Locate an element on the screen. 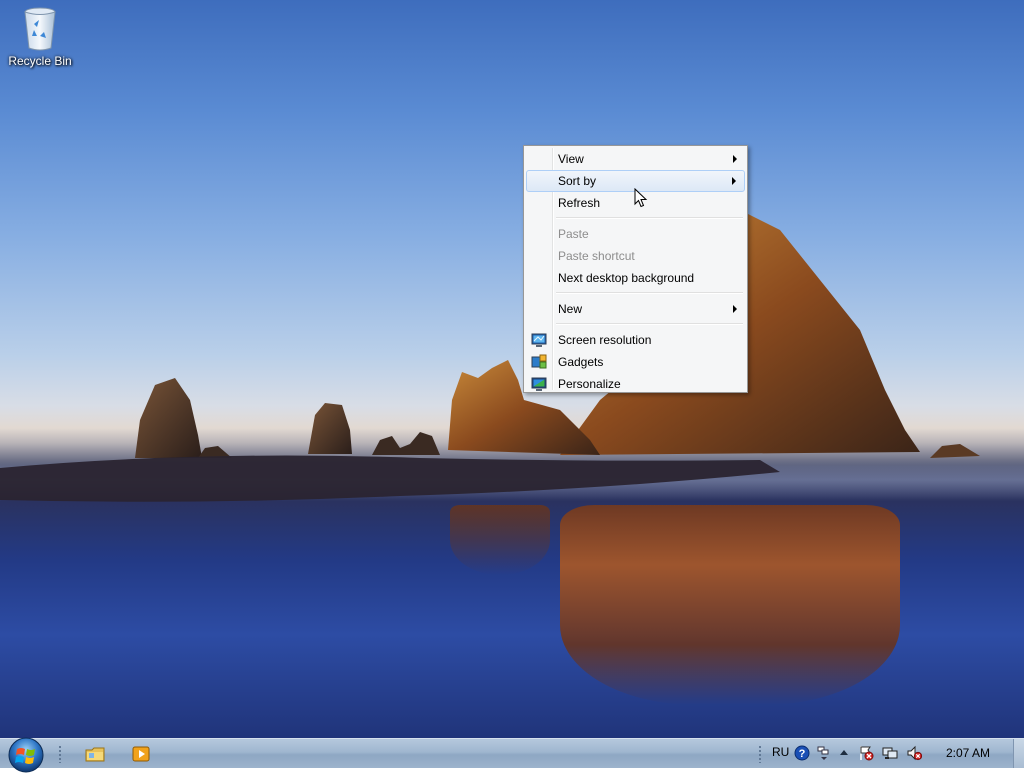  media-player-icon is located at coordinates (141, 754).